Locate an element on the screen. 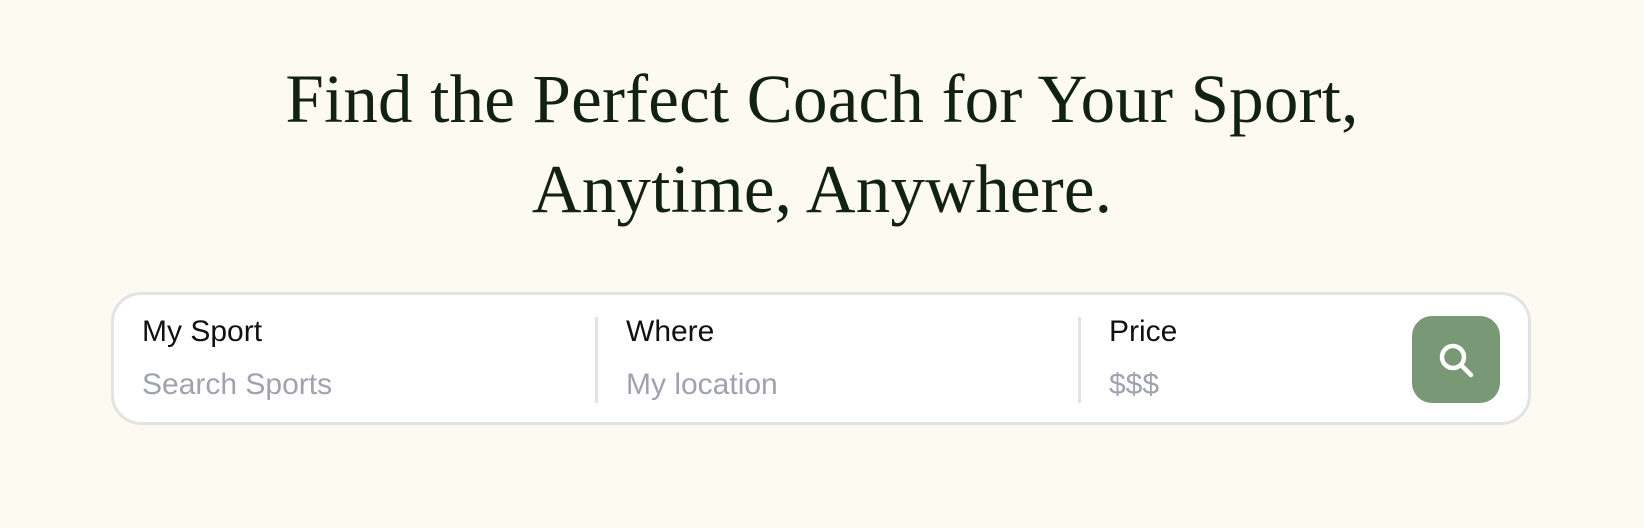  location-field: Where is located at coordinates (841, 358).